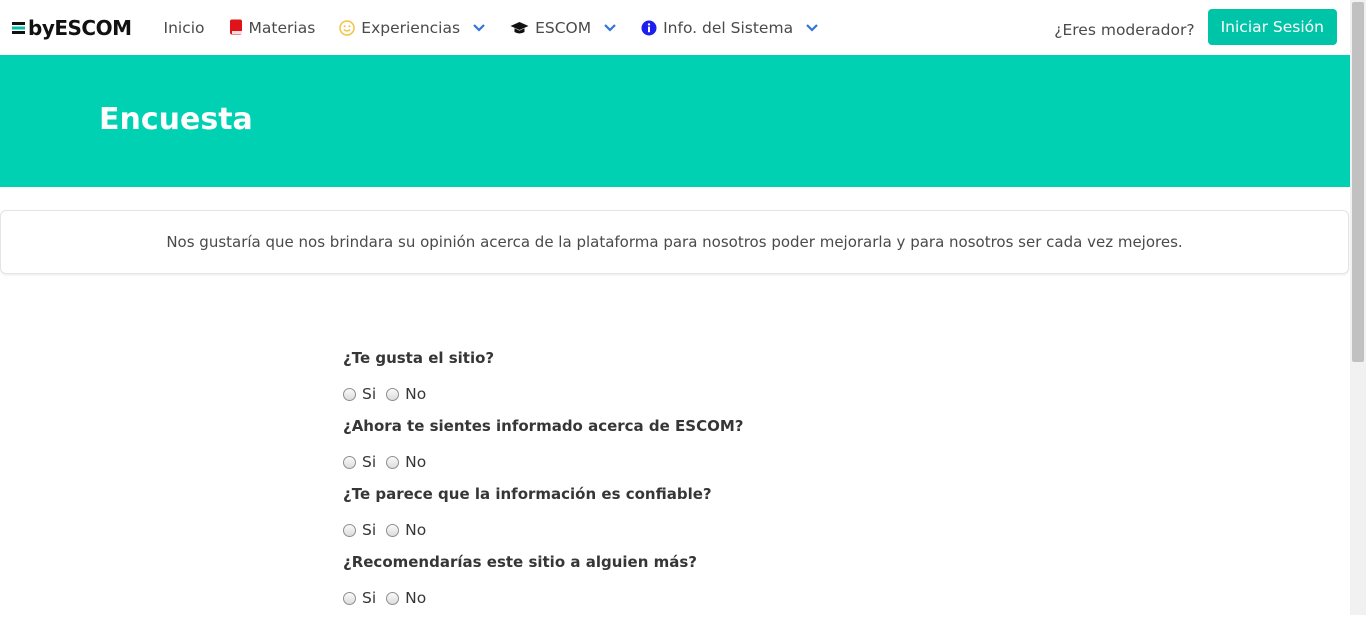 The image size is (1366, 621). I want to click on question-block: ¿Te gusta el sitio? Si No, so click(543, 383).